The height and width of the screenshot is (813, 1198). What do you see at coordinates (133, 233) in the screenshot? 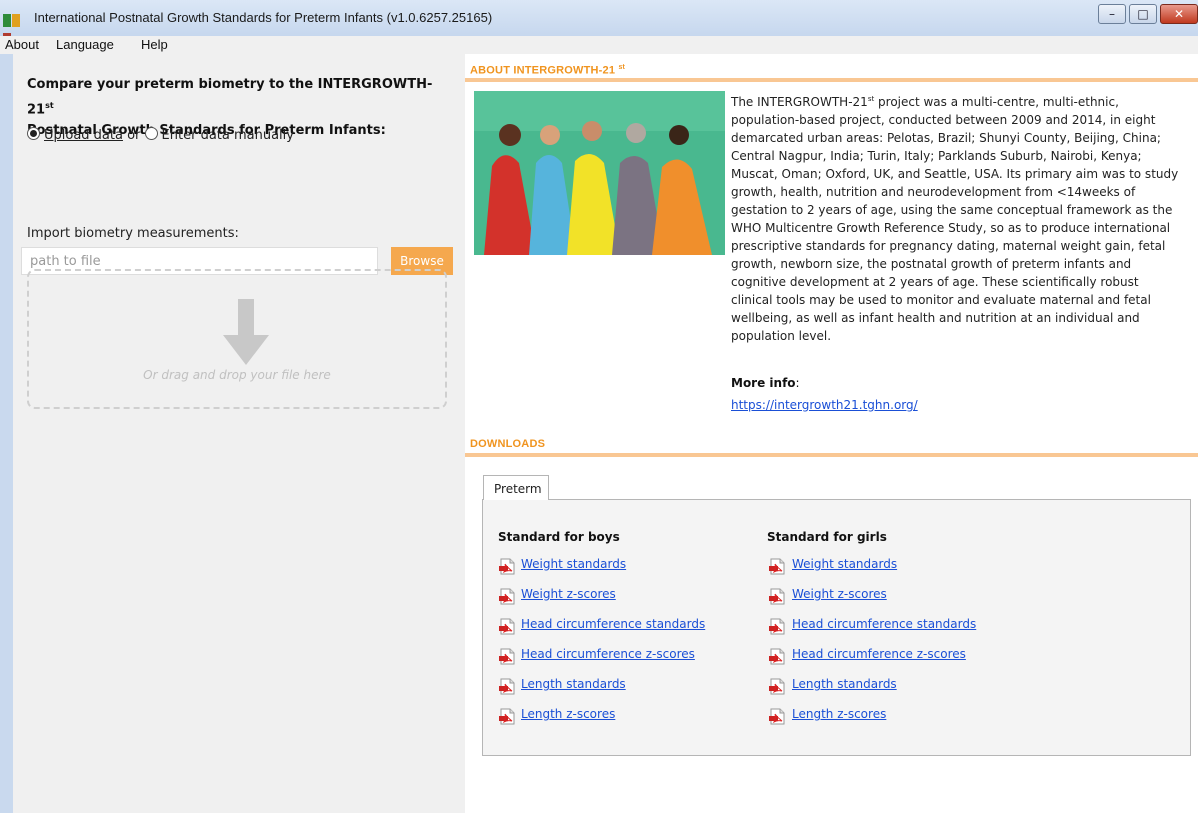
I see `import-label: Import biometry measurements:` at bounding box center [133, 233].